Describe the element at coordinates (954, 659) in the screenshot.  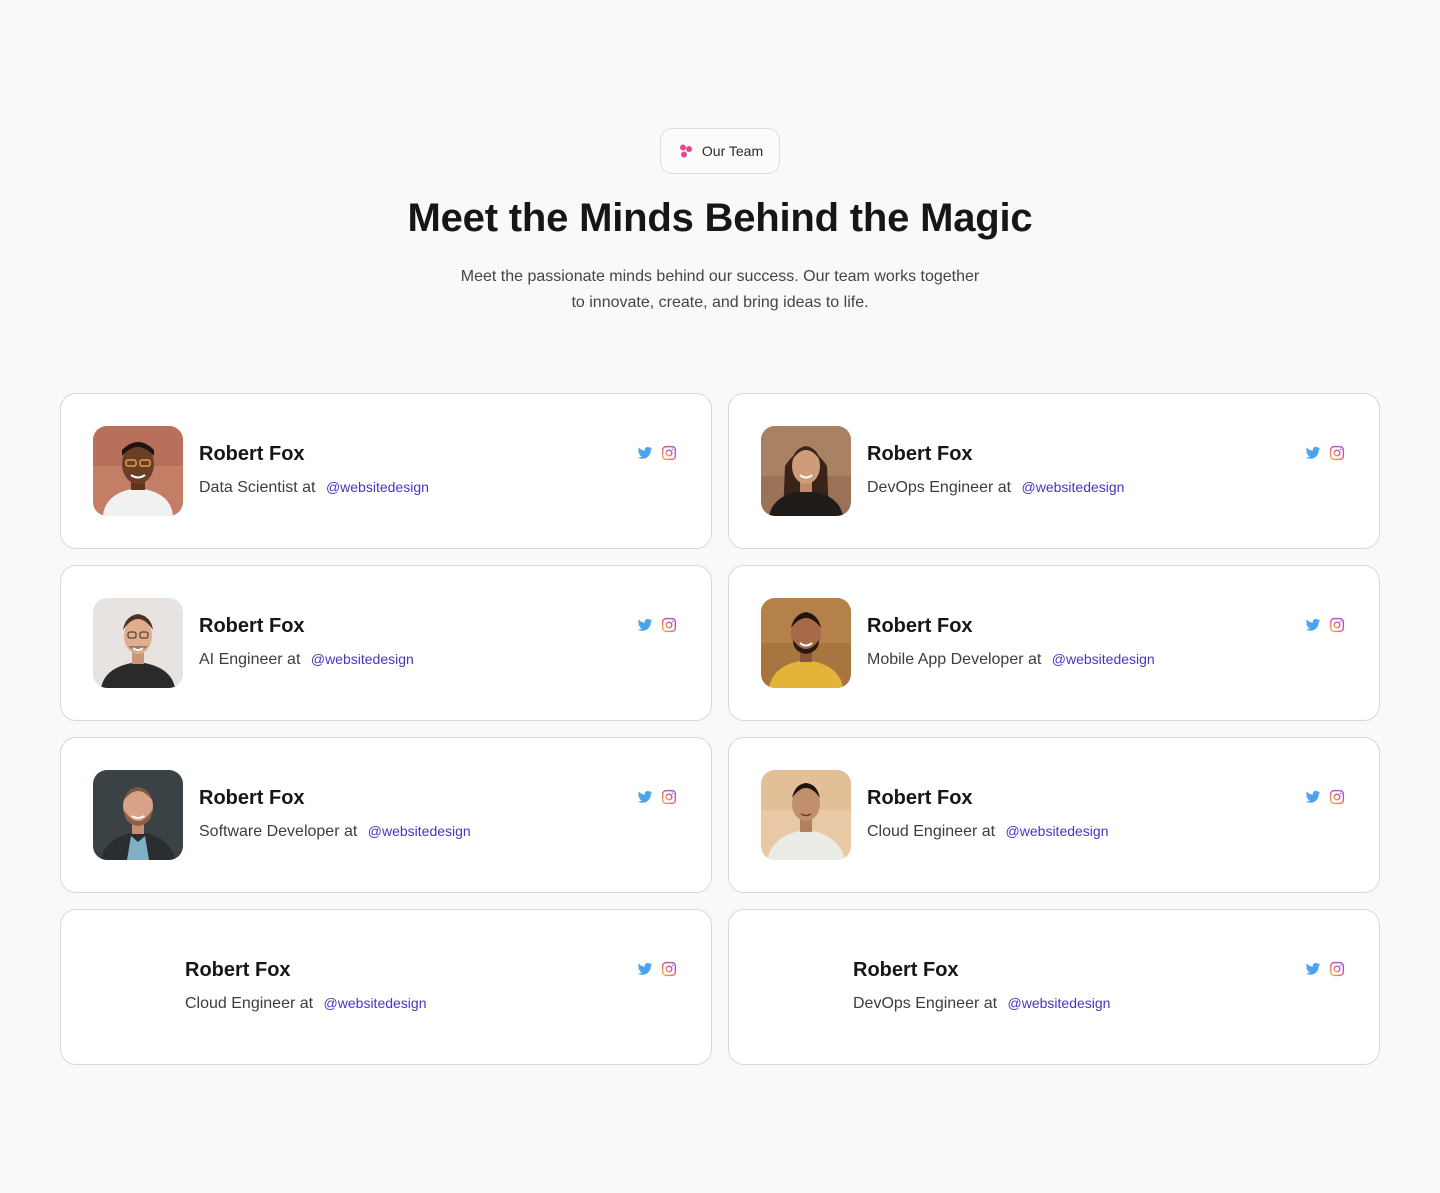
I see `member-role: Mobile App Developer at` at that location.